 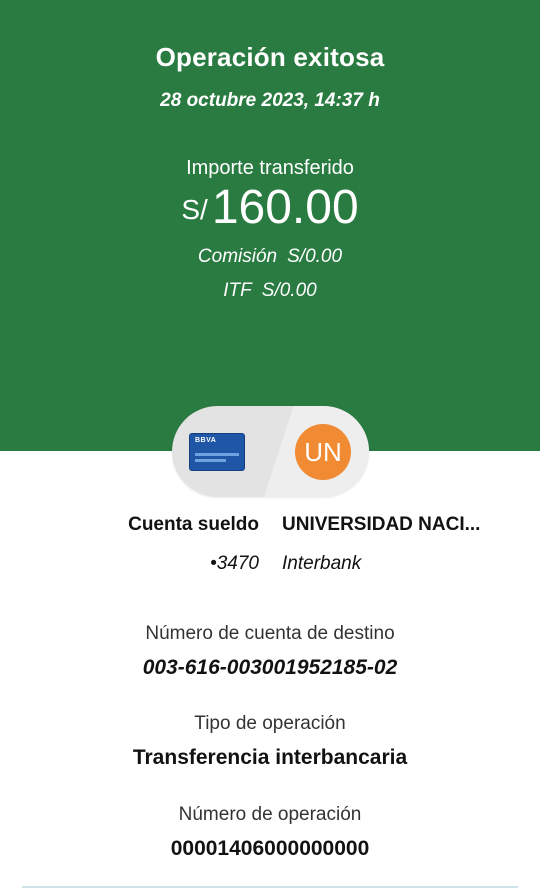 I want to click on commission-label: Comisión, so click(x=237, y=256).